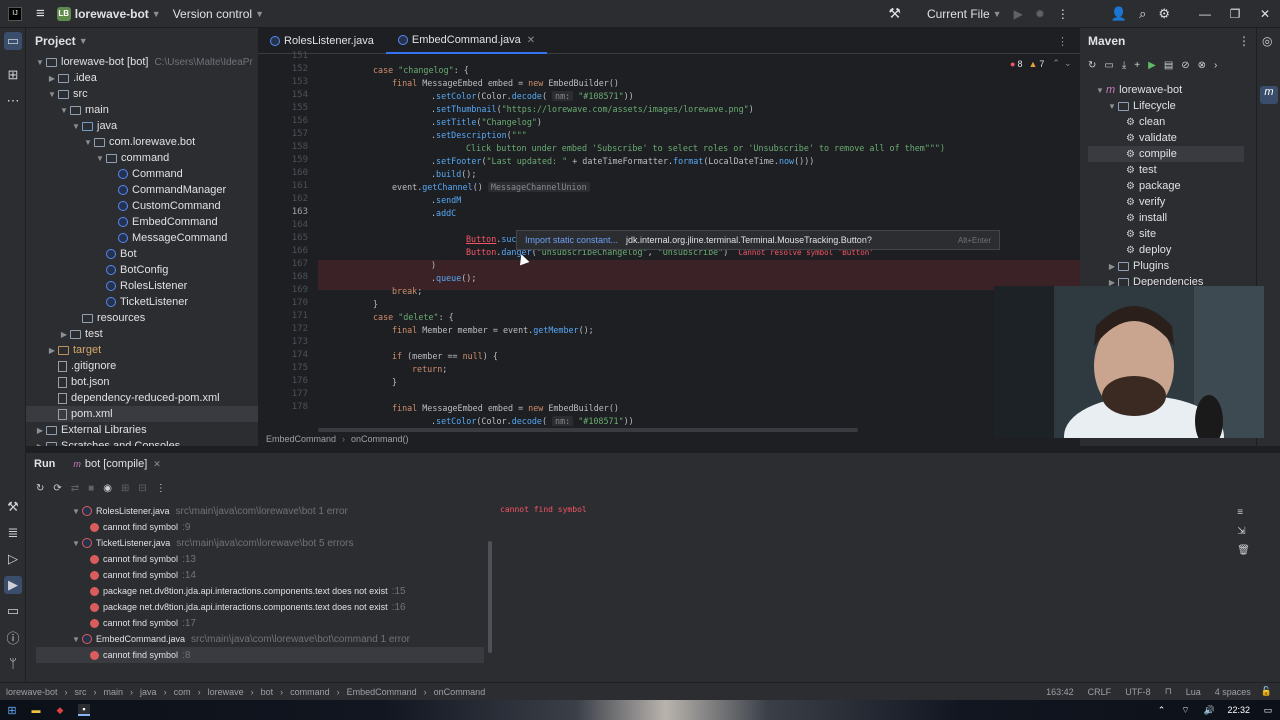 Image resolution: width=1280 pixels, height=720 pixels. What do you see at coordinates (1168, 65) in the screenshot?
I see `execute-goal-icon: ▤` at bounding box center [1168, 65].